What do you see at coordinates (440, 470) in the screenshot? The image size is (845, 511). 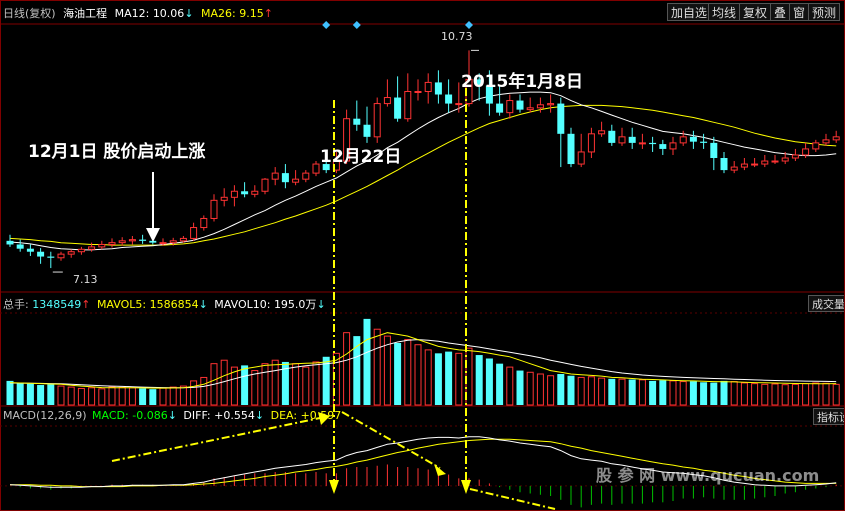 I see `falling-trend-arrow-icon` at bounding box center [440, 470].